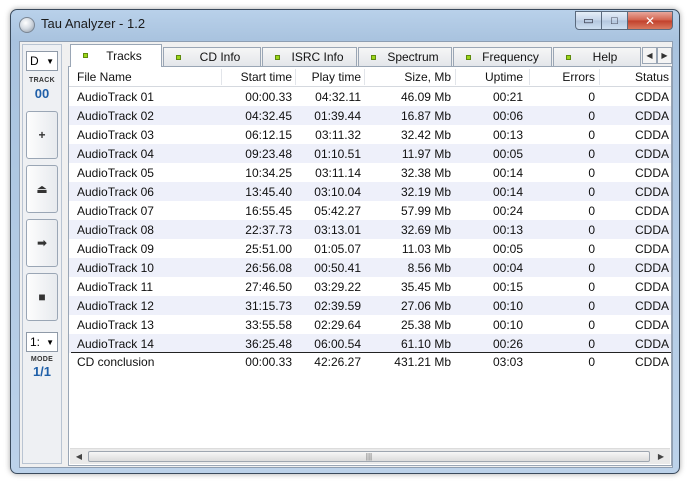 The height and width of the screenshot is (483, 689). Describe the element at coordinates (661, 456) in the screenshot. I see `scroll-right-arrow-icon: ▶` at that location.